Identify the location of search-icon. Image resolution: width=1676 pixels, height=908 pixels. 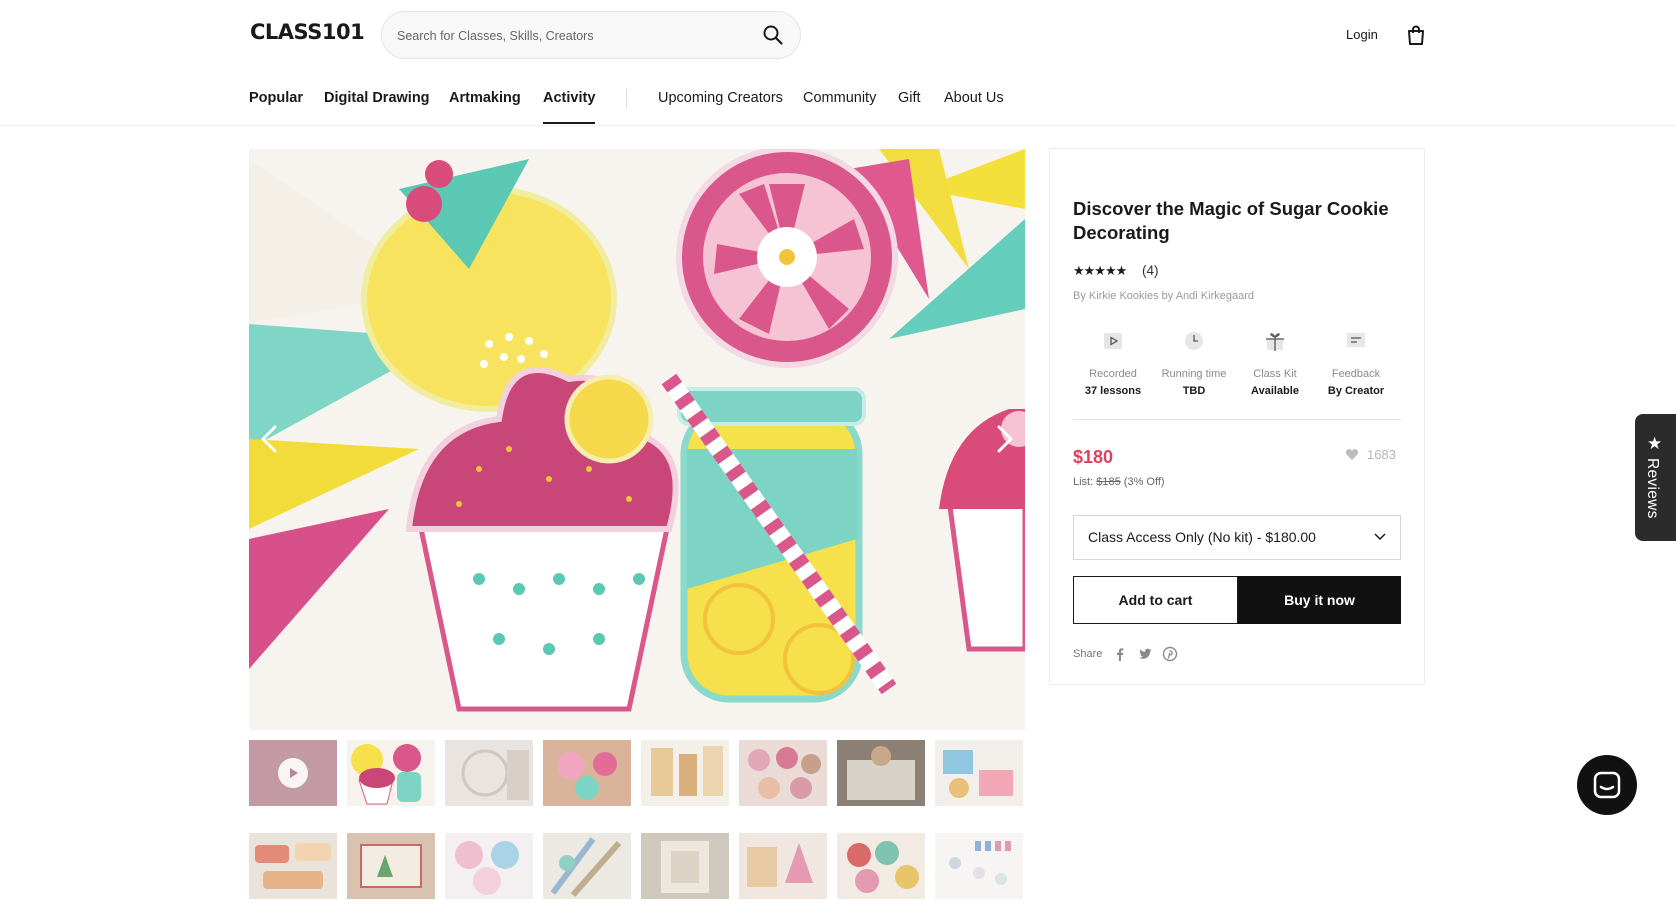
(773, 35).